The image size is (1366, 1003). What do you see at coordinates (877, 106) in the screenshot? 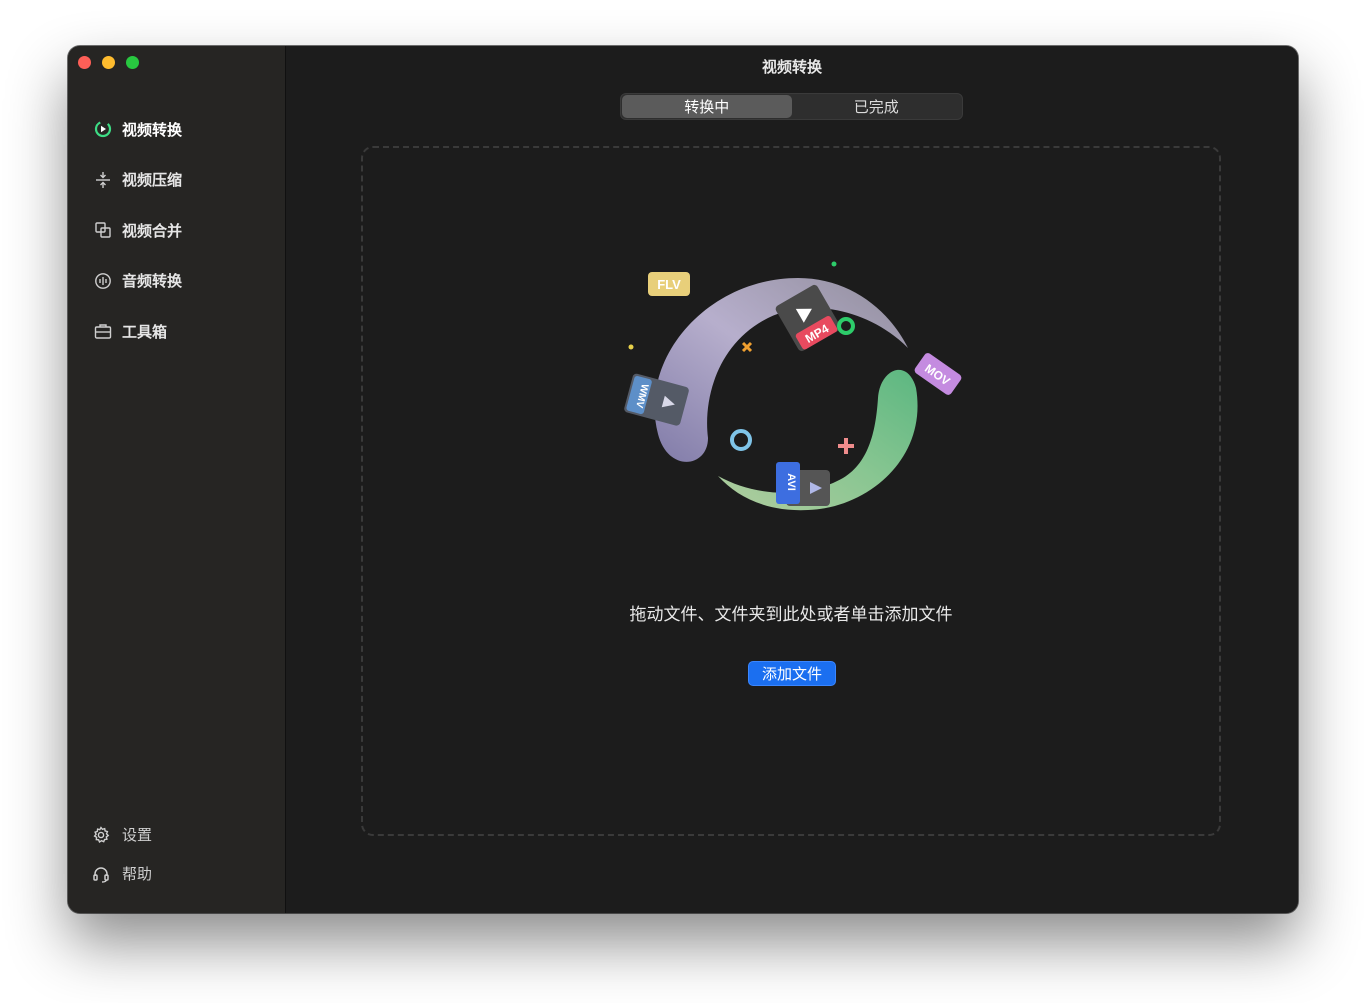
I see `tab-completed: 已完成` at bounding box center [877, 106].